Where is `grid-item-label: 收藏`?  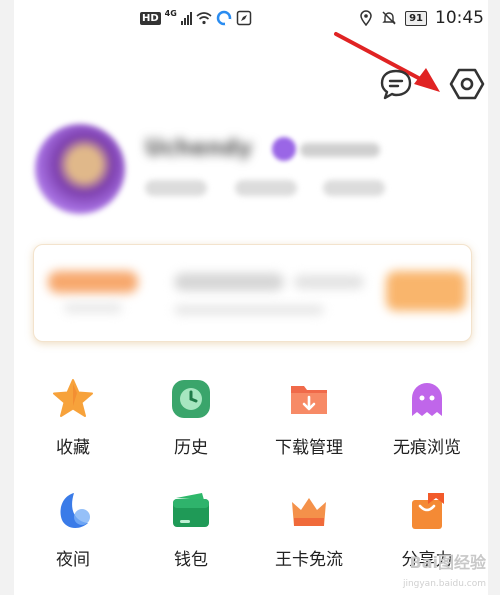
grid-item-label: 收藏 is located at coordinates (73, 448).